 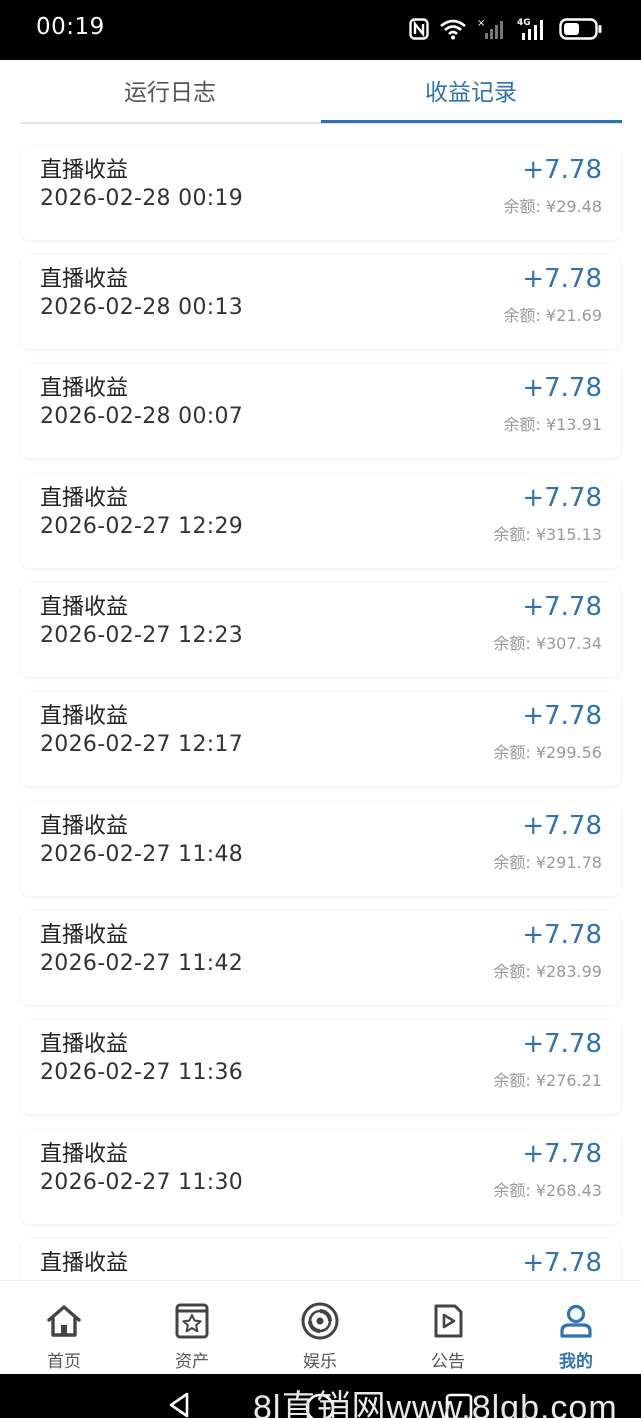 I want to click on list-item: 直播收益 2026-02-27 11:42 +7.78 余额: ¥283.99, so click(x=321, y=958).